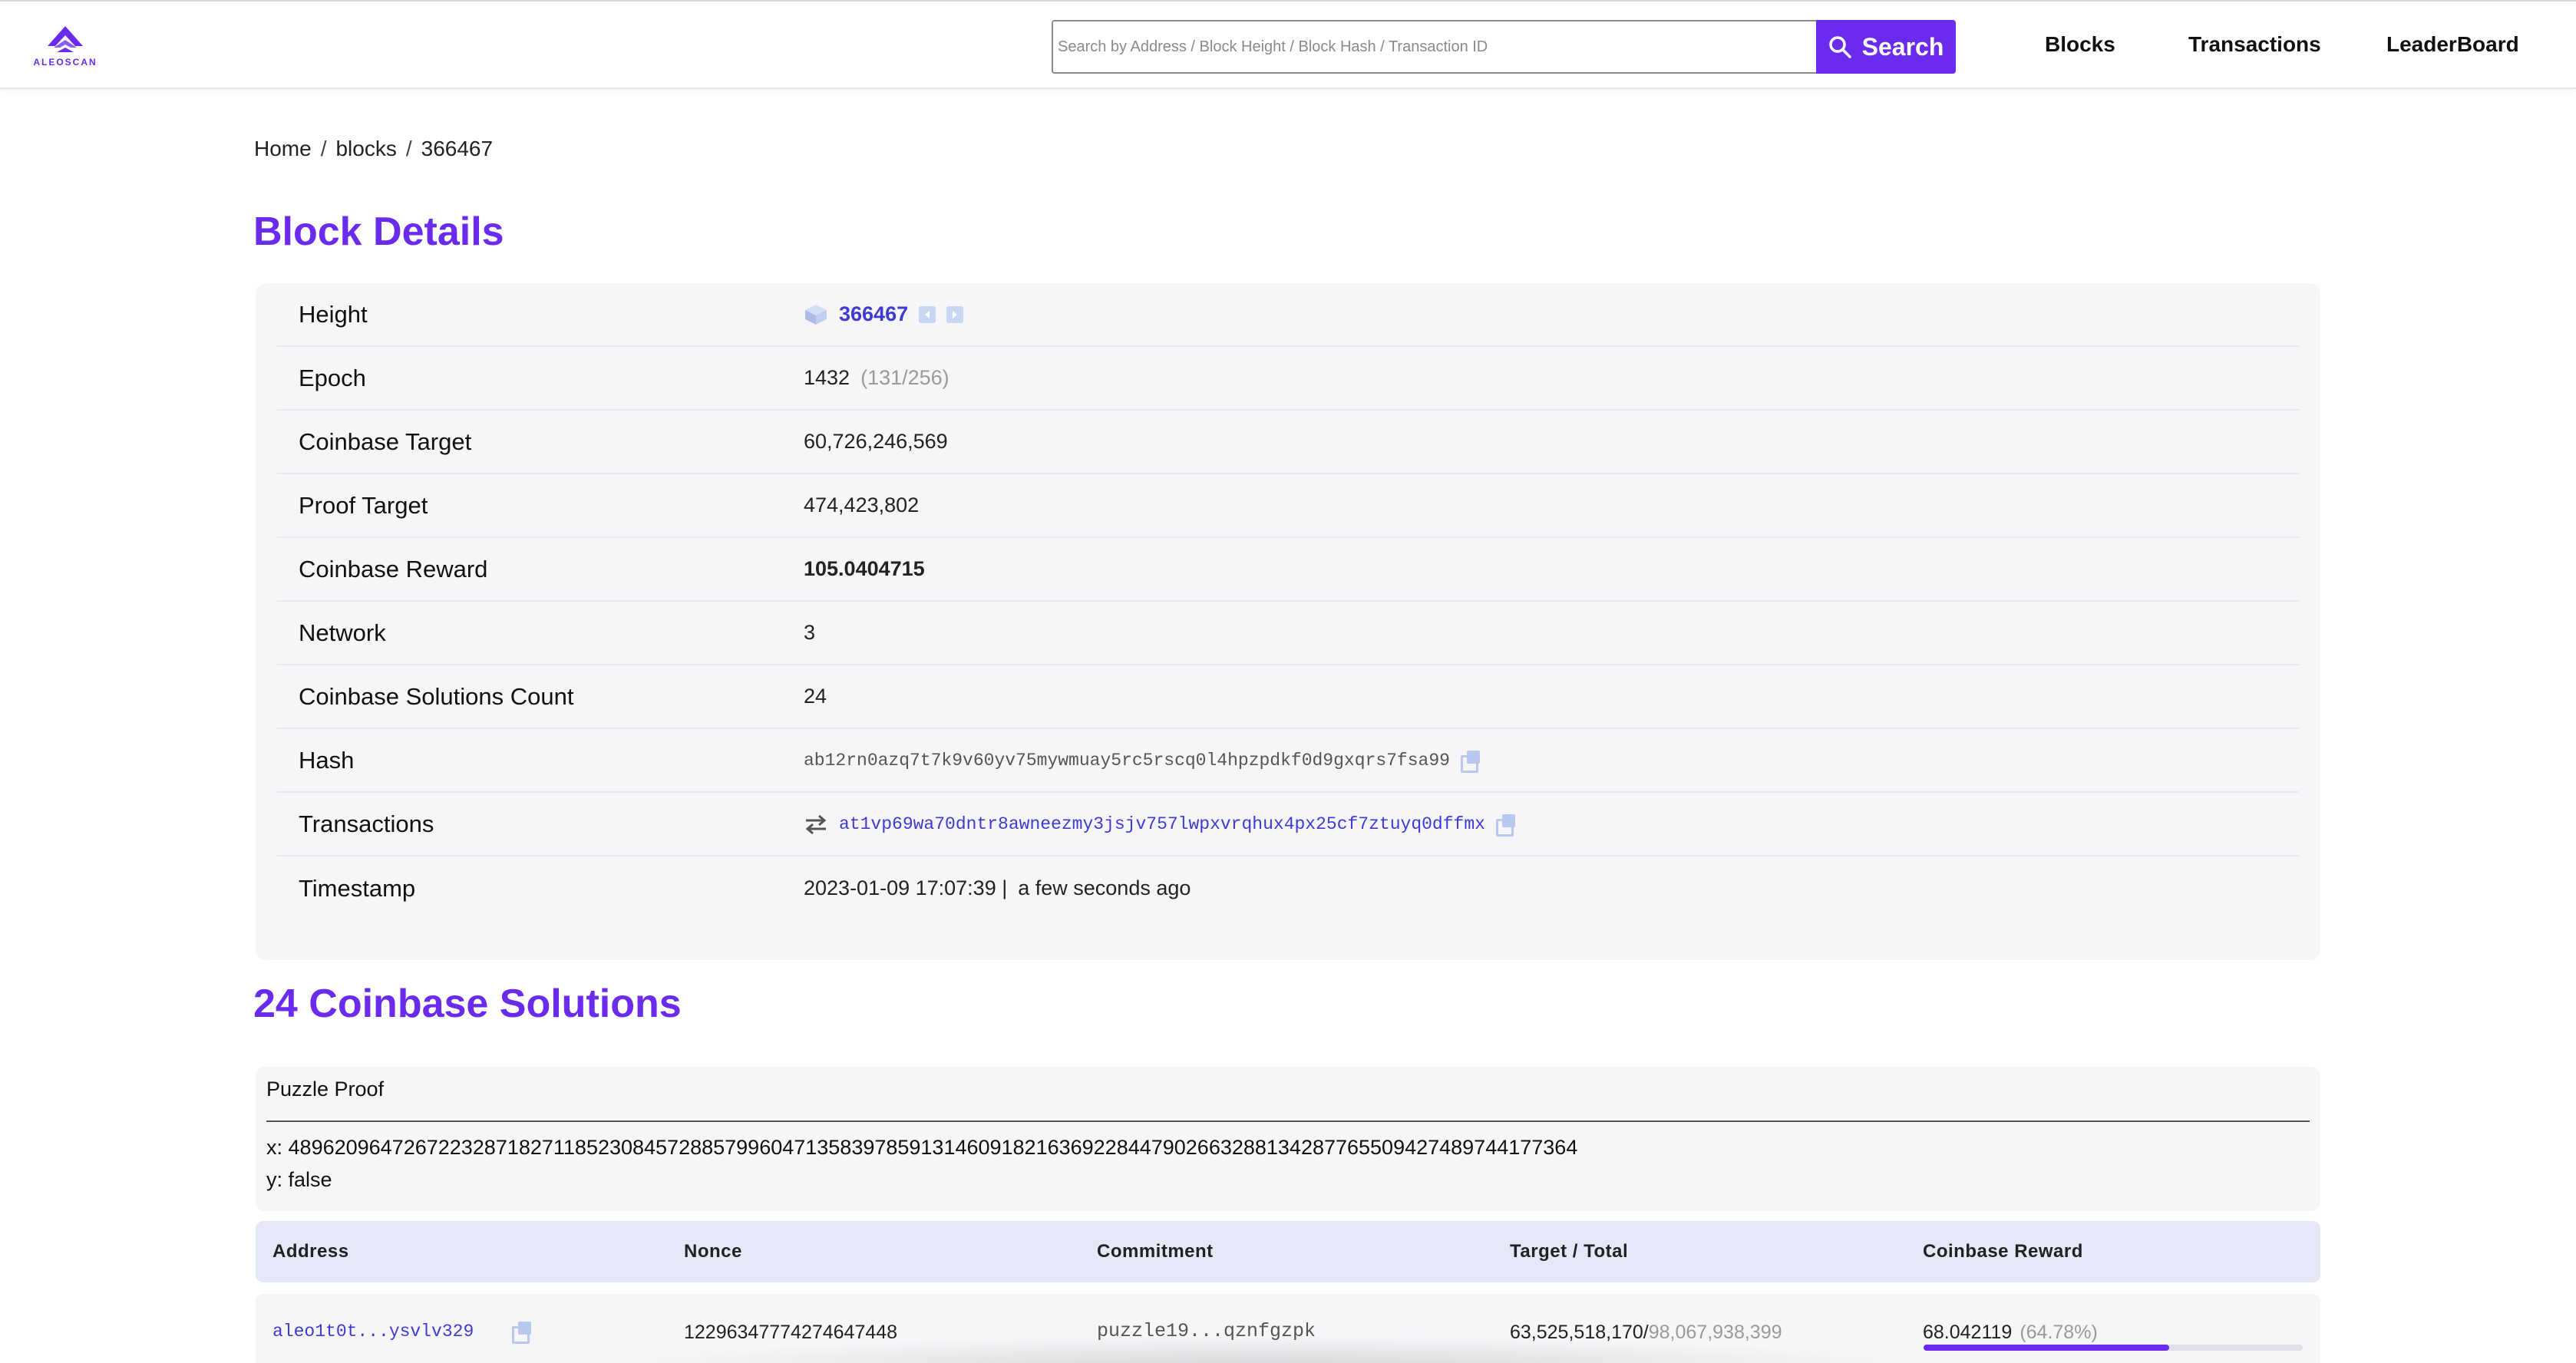 This screenshot has width=2576, height=1363. I want to click on timestamp-relative: a few seconds ago, so click(1104, 887).